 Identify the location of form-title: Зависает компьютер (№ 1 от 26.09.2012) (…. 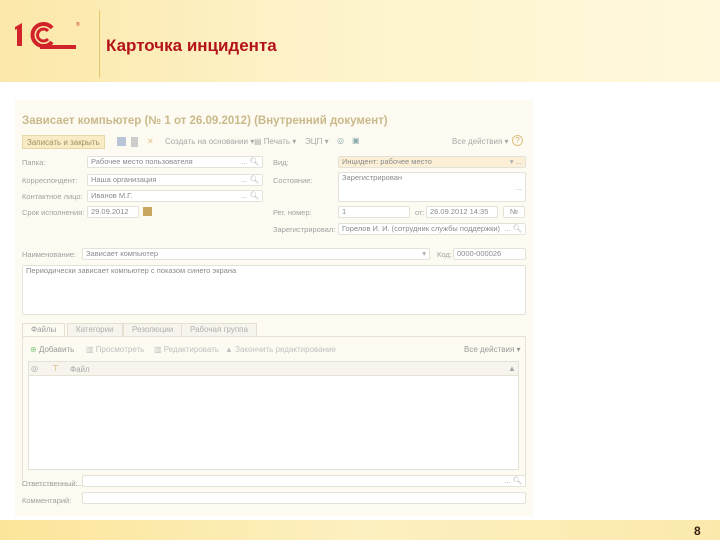
(205, 121).